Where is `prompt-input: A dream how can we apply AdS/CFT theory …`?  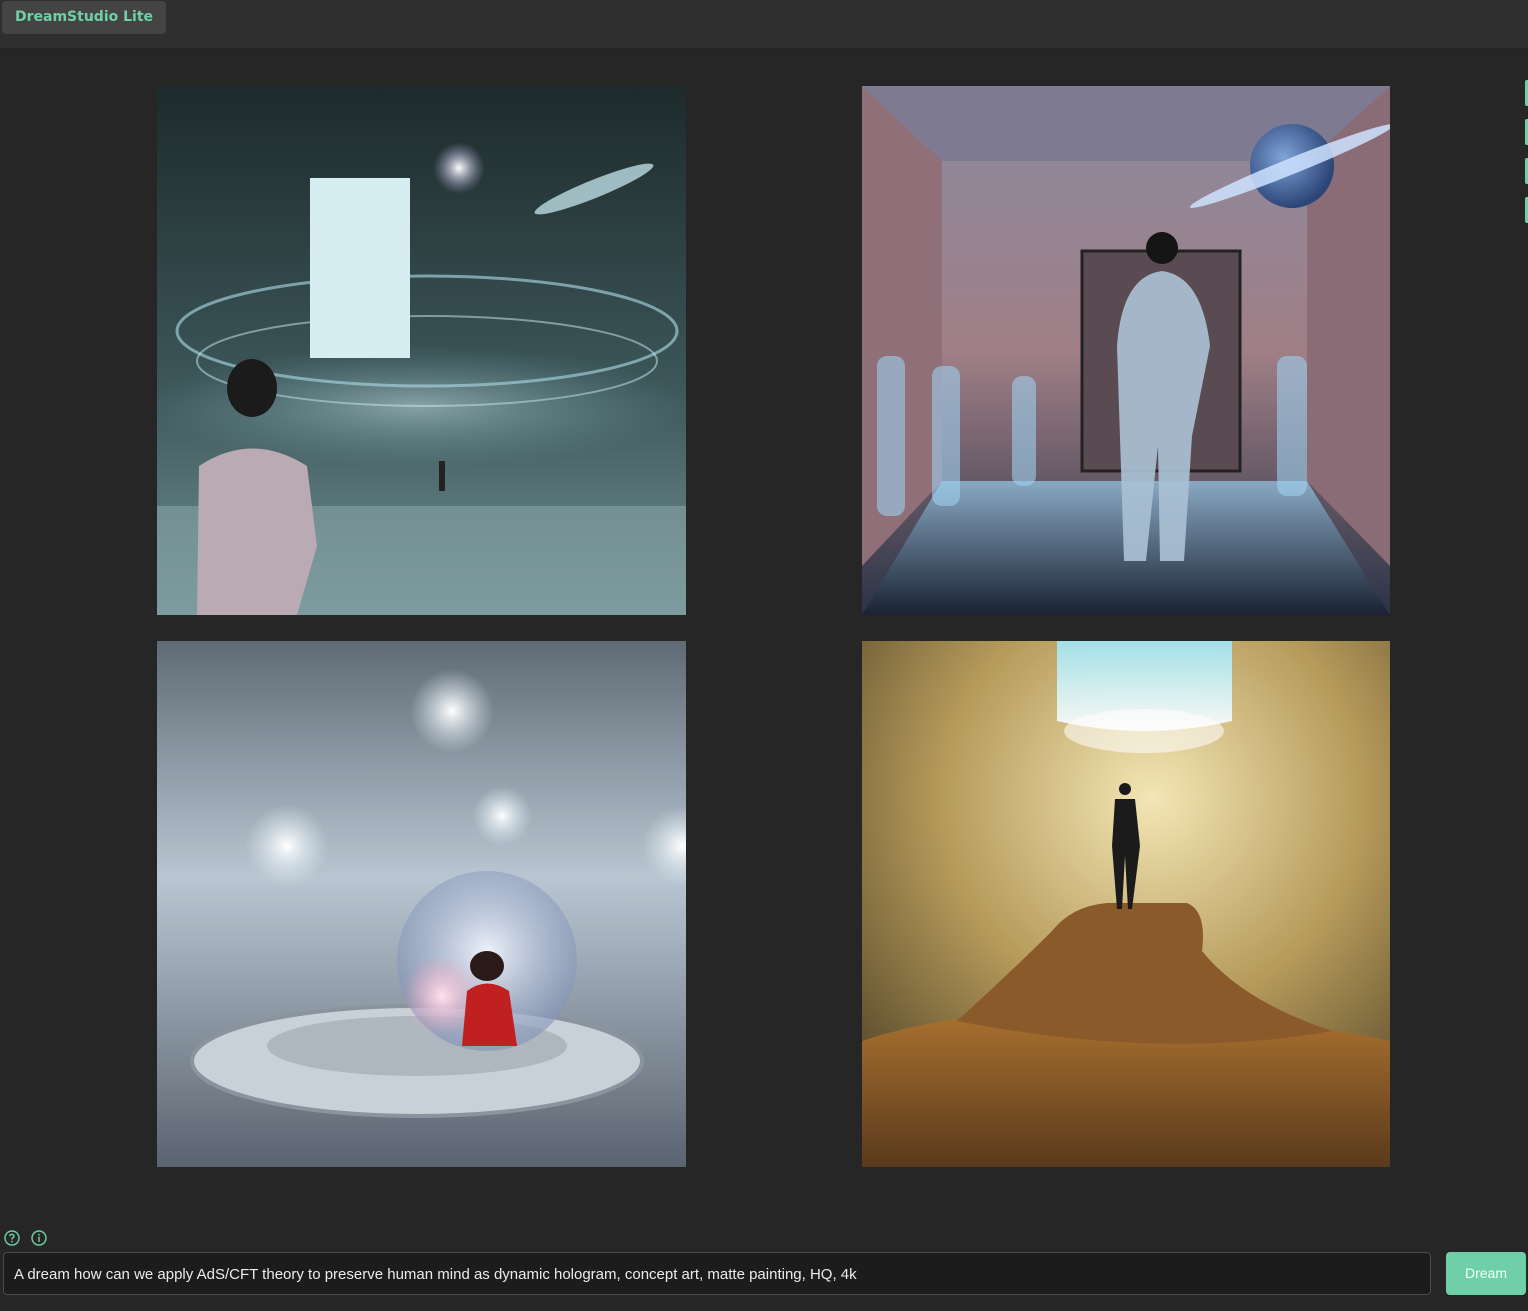 prompt-input: A dream how can we apply AdS/CFT theory … is located at coordinates (717, 1273).